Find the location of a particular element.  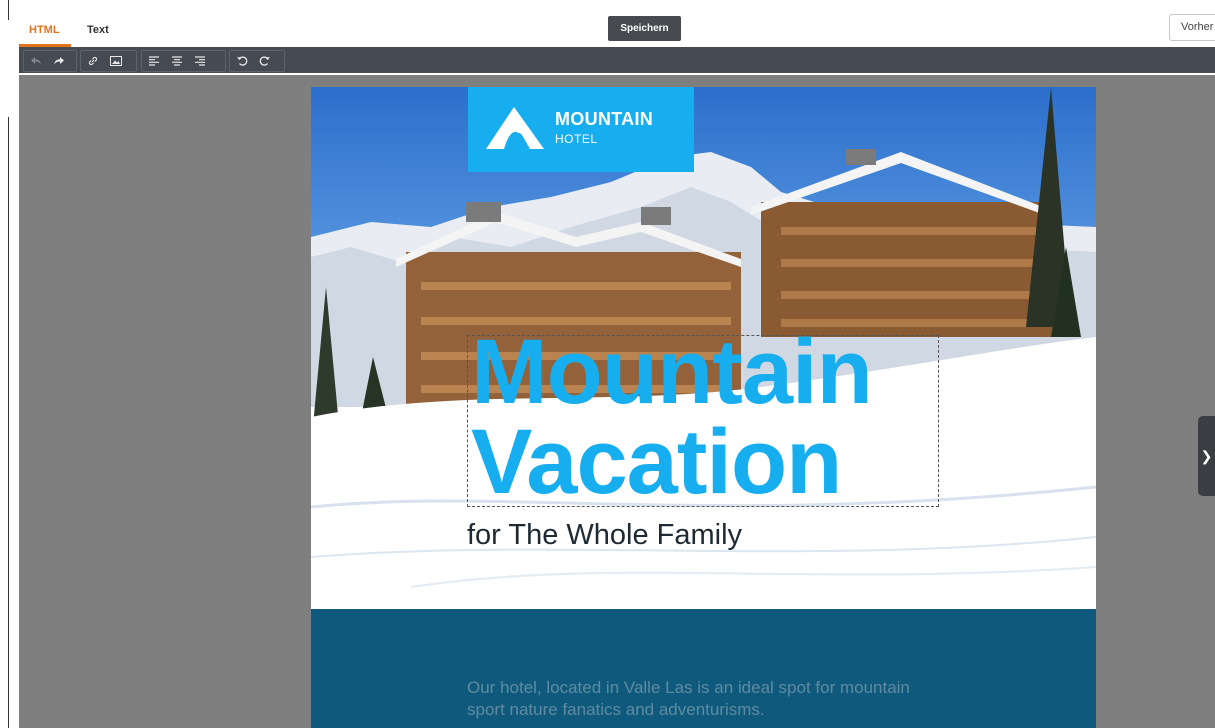

preview-button: Vorher is located at coordinates (1192, 27).